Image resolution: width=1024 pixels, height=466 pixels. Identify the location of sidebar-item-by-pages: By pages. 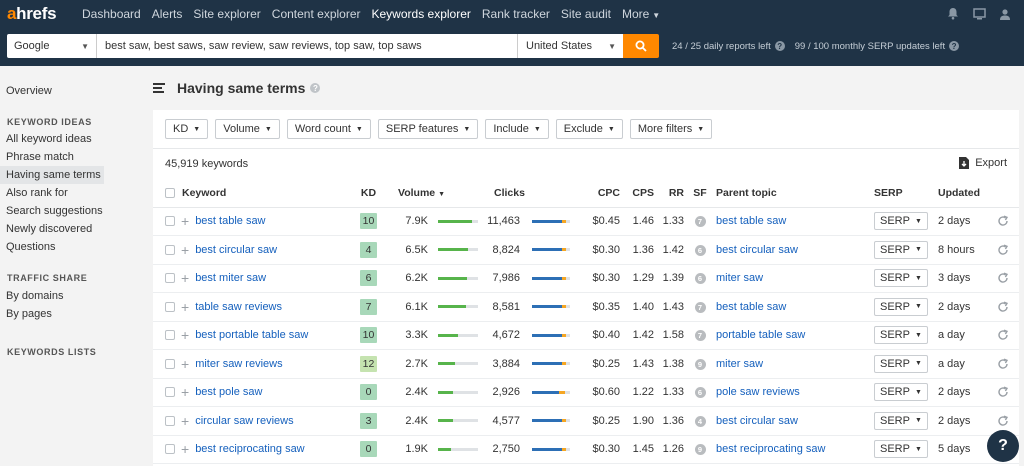
(70, 314).